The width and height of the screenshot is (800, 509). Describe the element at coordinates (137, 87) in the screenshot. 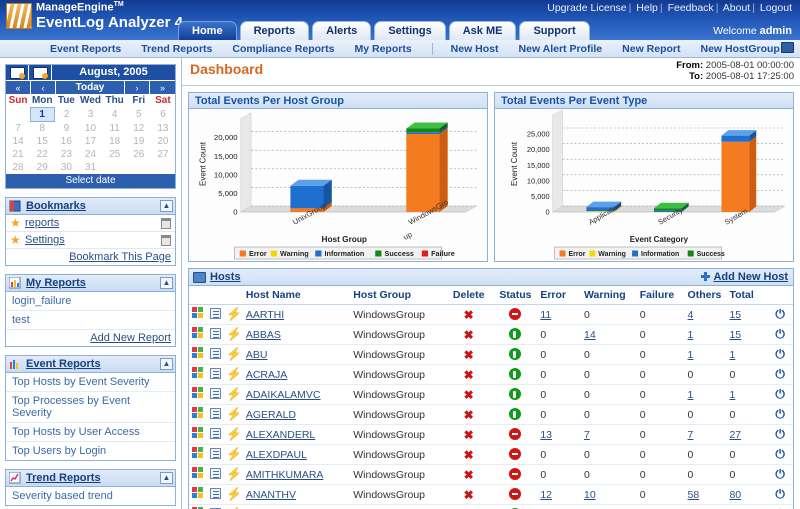

I see `calendar-next-button: ›` at that location.